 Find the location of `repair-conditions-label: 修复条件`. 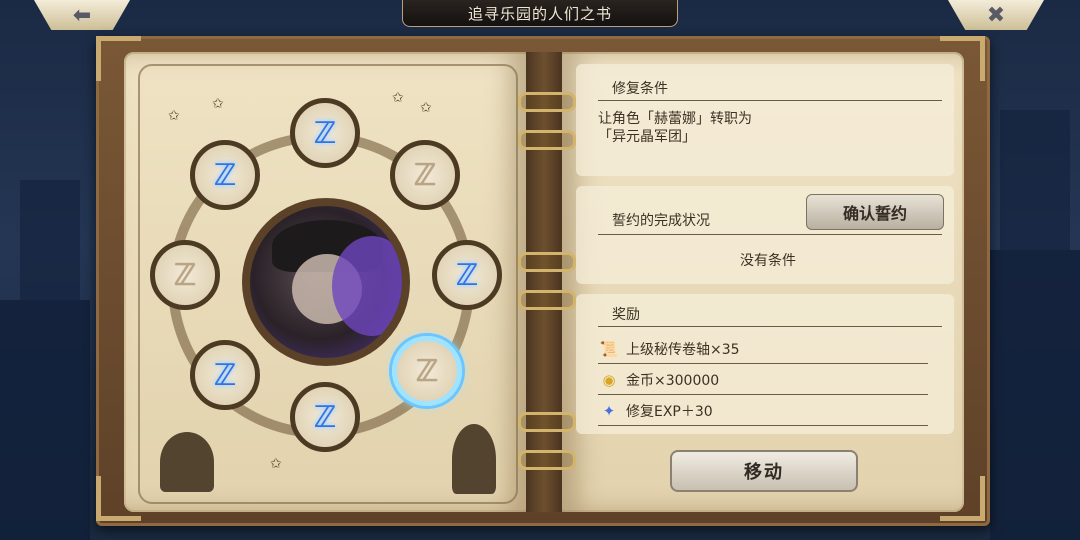

repair-conditions-label: 修复条件 is located at coordinates (640, 89).